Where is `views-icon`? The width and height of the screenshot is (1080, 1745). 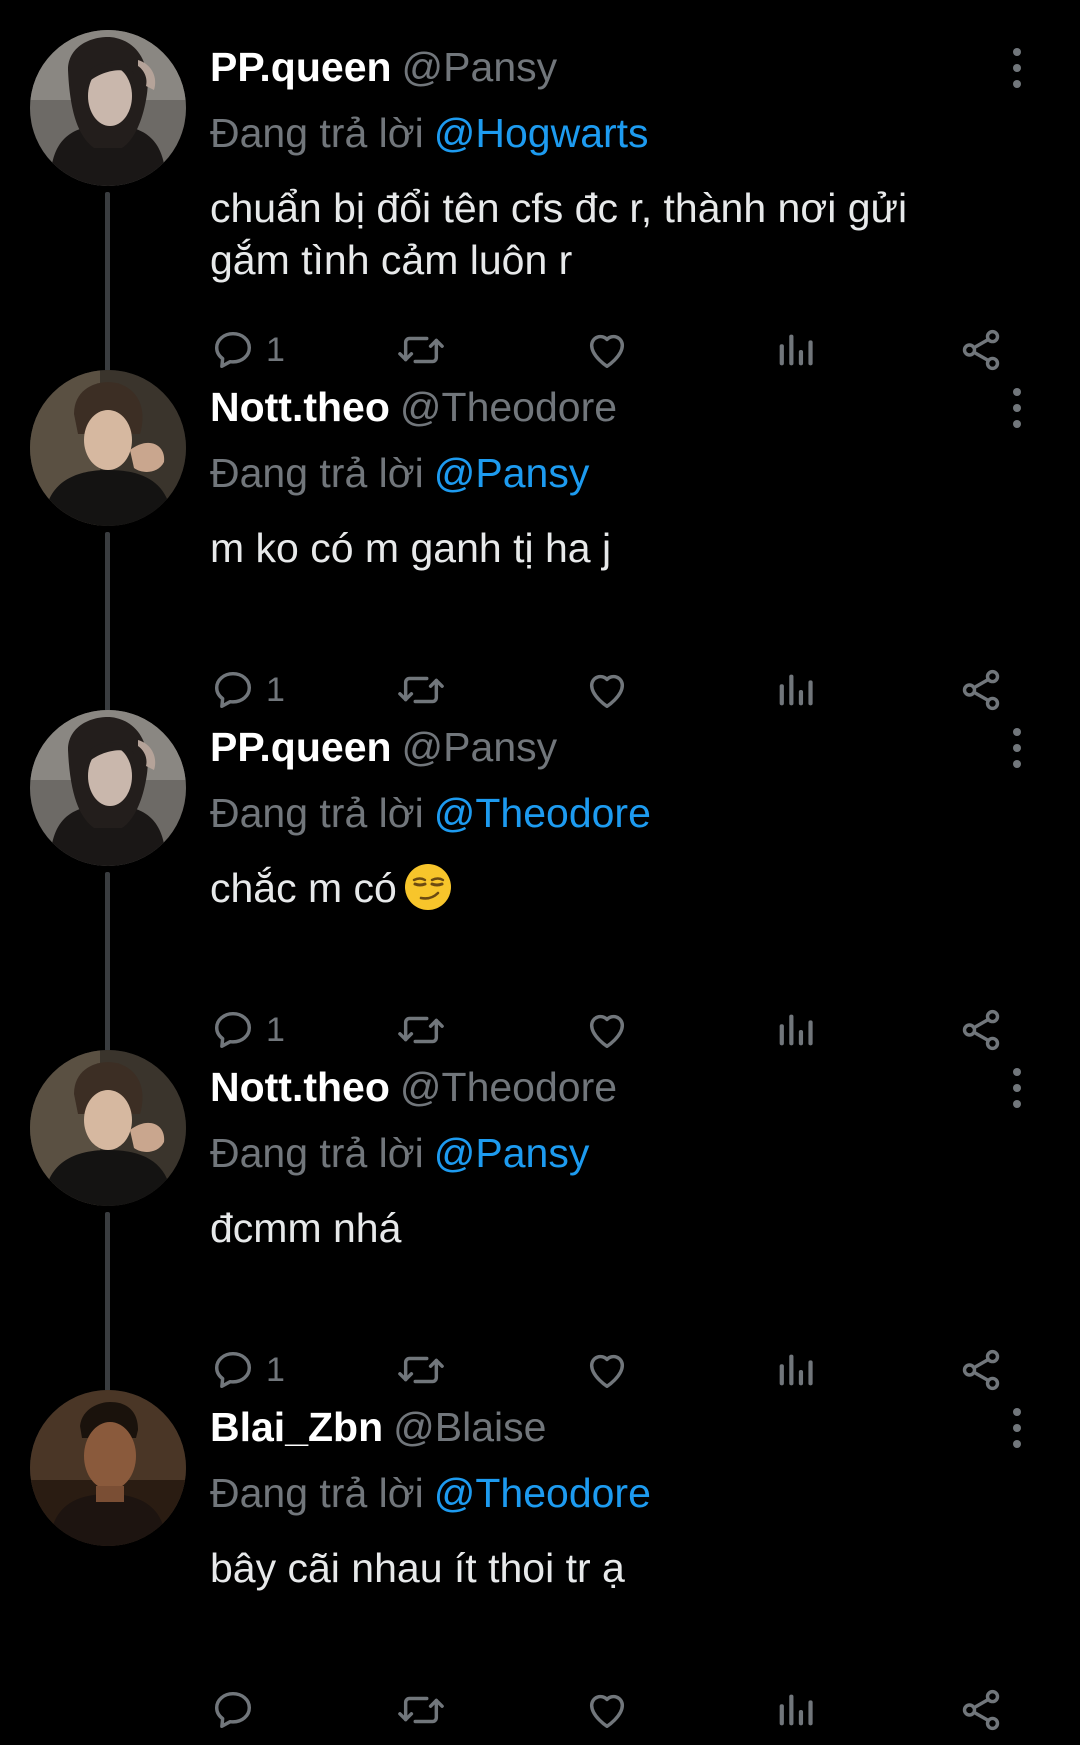
views-icon is located at coordinates (795, 1710).